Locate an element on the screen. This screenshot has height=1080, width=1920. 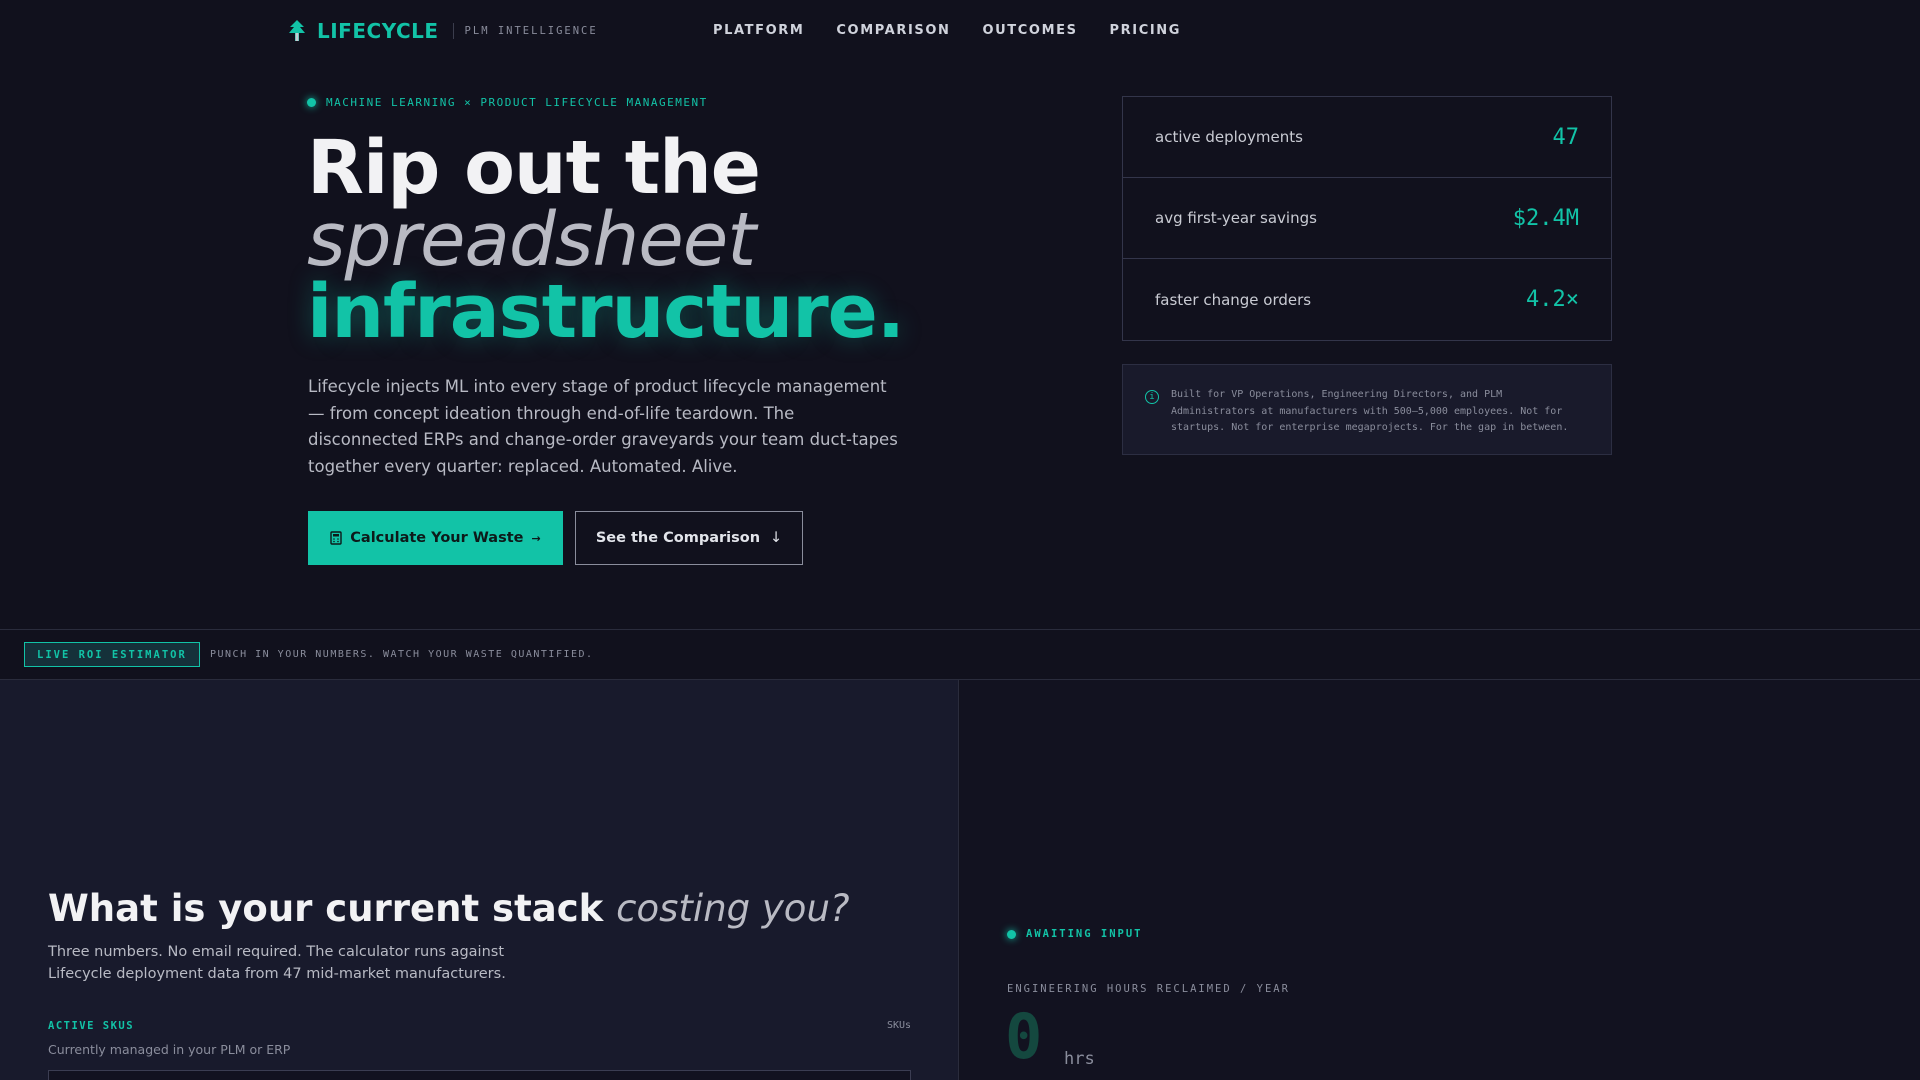
brand-divider is located at coordinates (453, 31).